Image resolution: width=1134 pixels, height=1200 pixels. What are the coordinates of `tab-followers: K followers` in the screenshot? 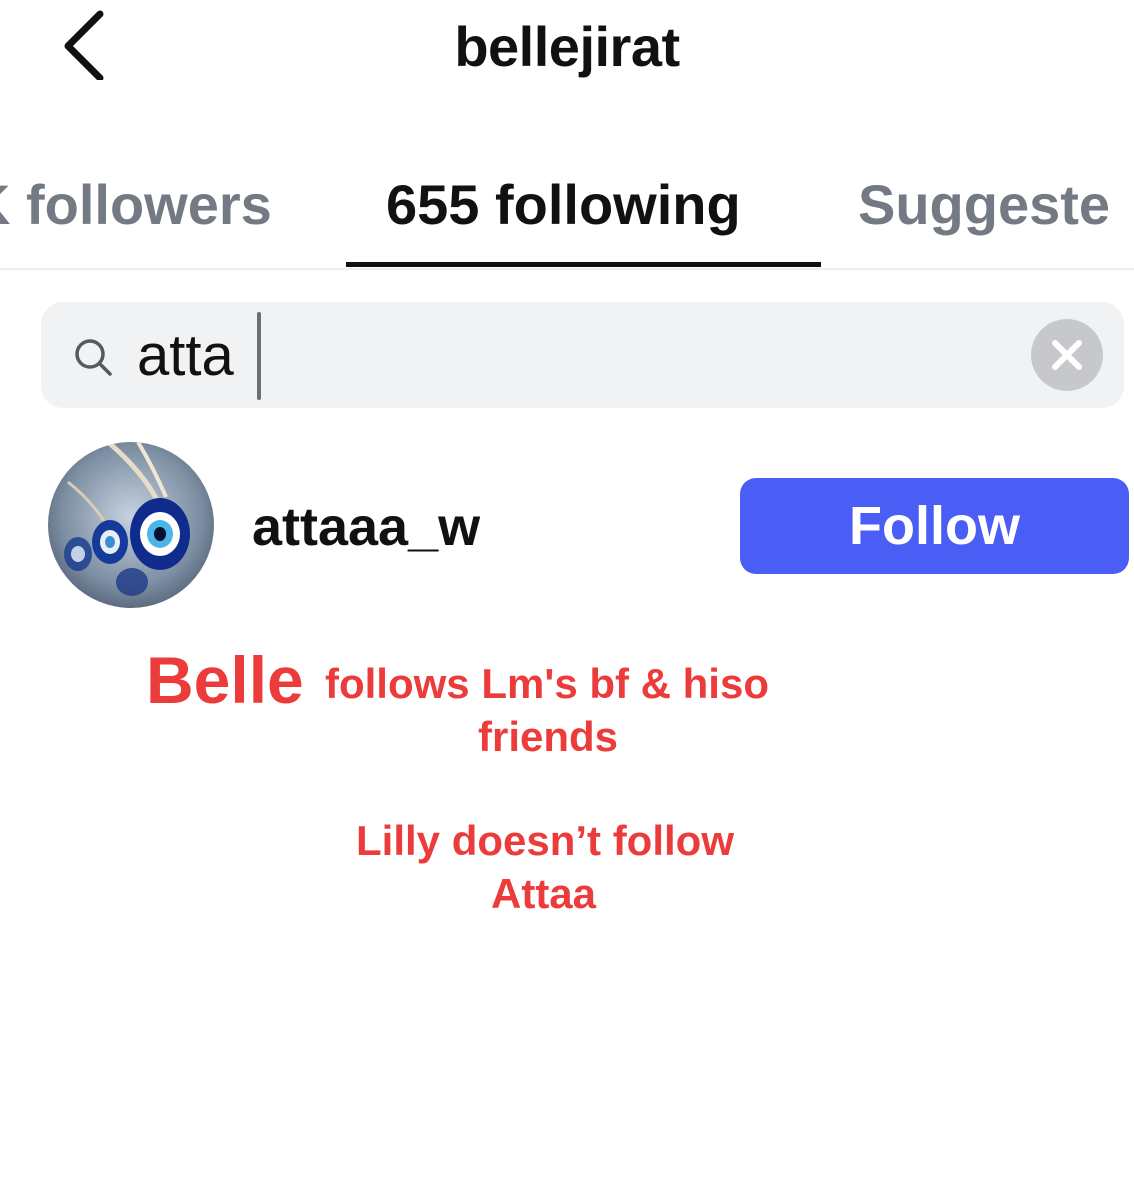 It's located at (136, 204).